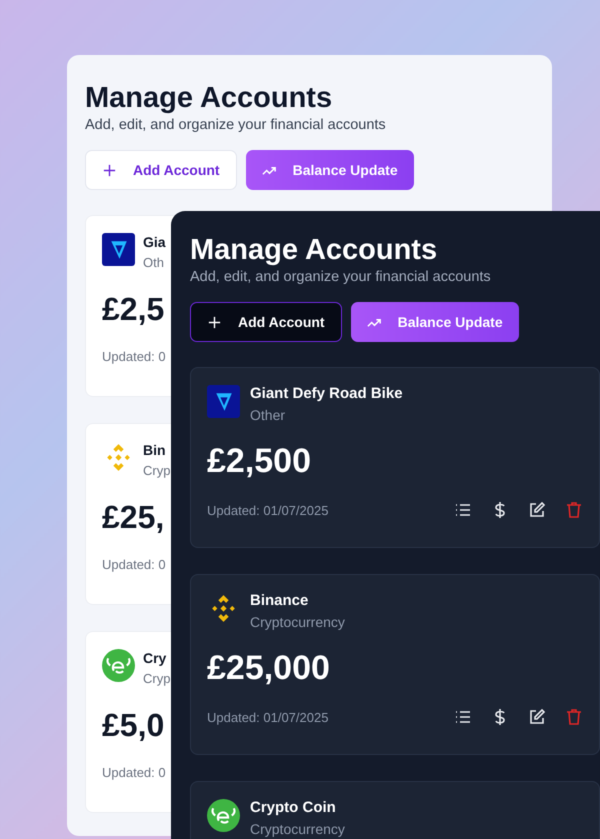  What do you see at coordinates (133, 309) in the screenshot?
I see `account-balance: £2,5` at bounding box center [133, 309].